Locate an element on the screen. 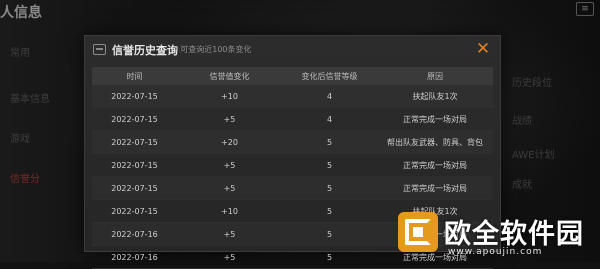 The height and width of the screenshot is (269, 600). menu-icon: ≡ is located at coordinates (585, 9).